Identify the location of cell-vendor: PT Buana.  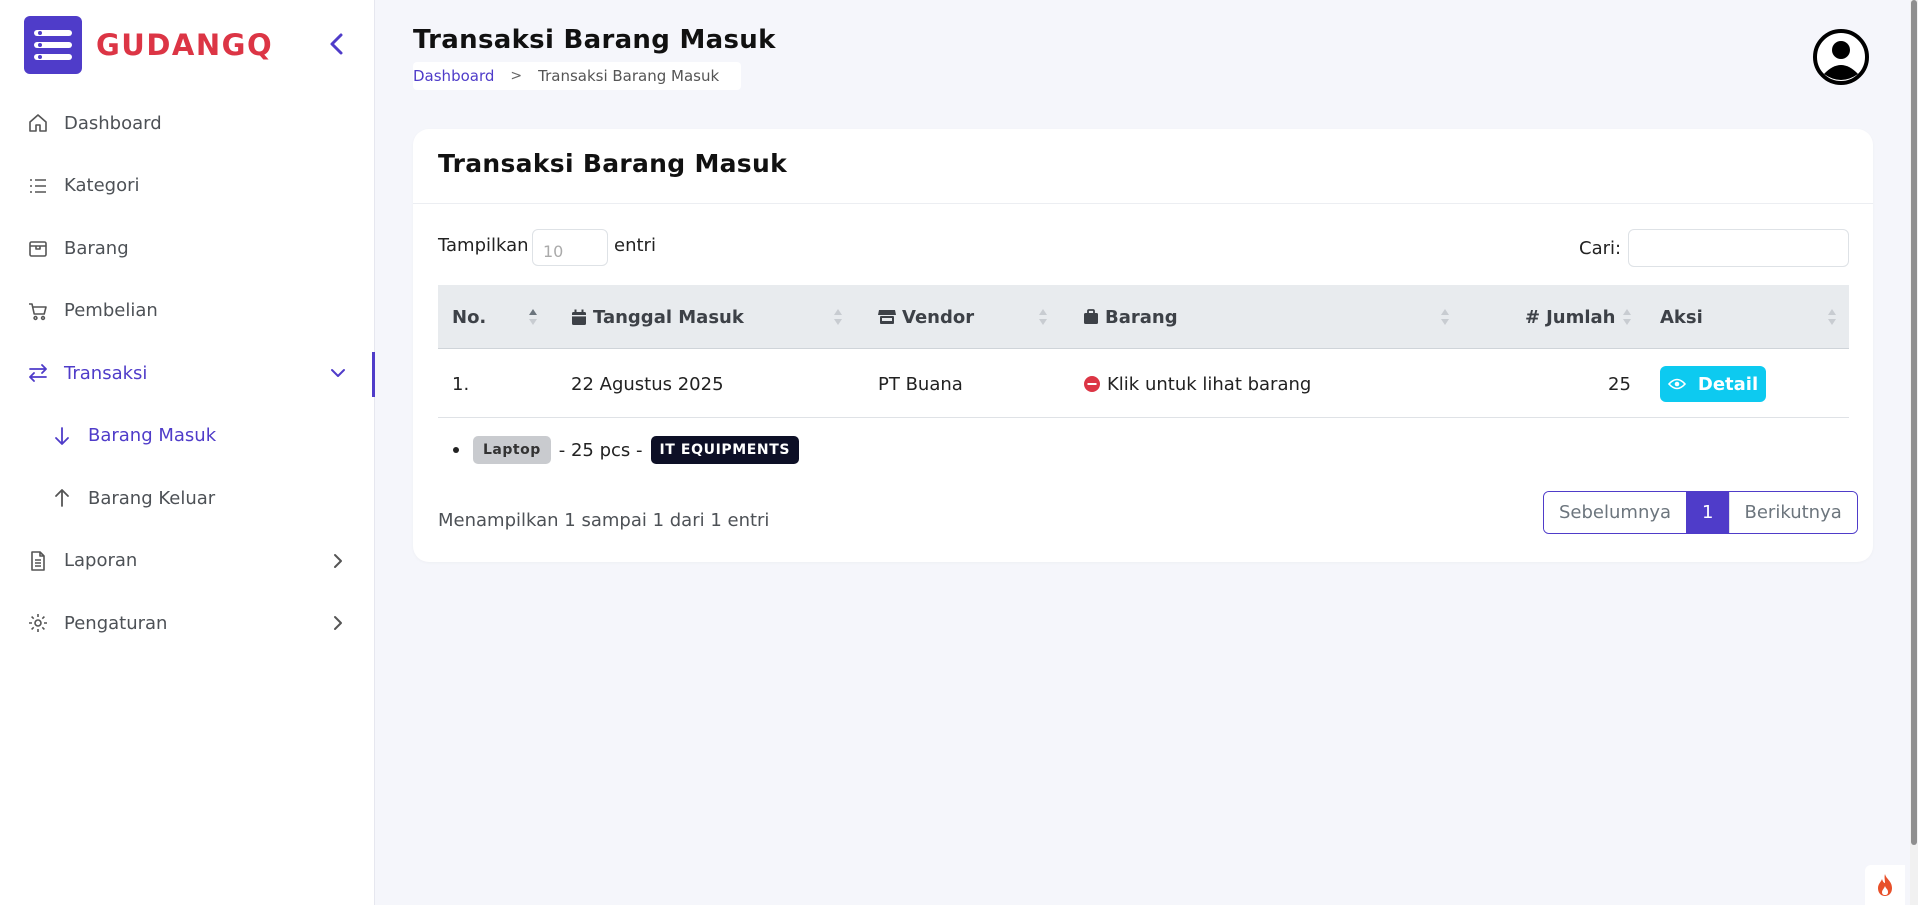
(920, 384).